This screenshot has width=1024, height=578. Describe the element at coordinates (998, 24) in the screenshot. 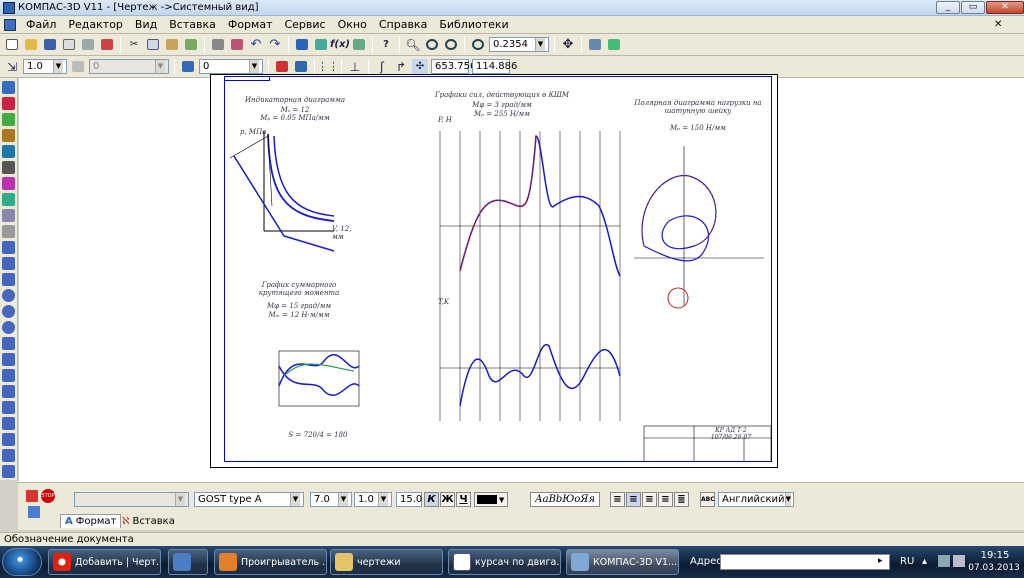

I see `doc-close-icon: ✕` at that location.